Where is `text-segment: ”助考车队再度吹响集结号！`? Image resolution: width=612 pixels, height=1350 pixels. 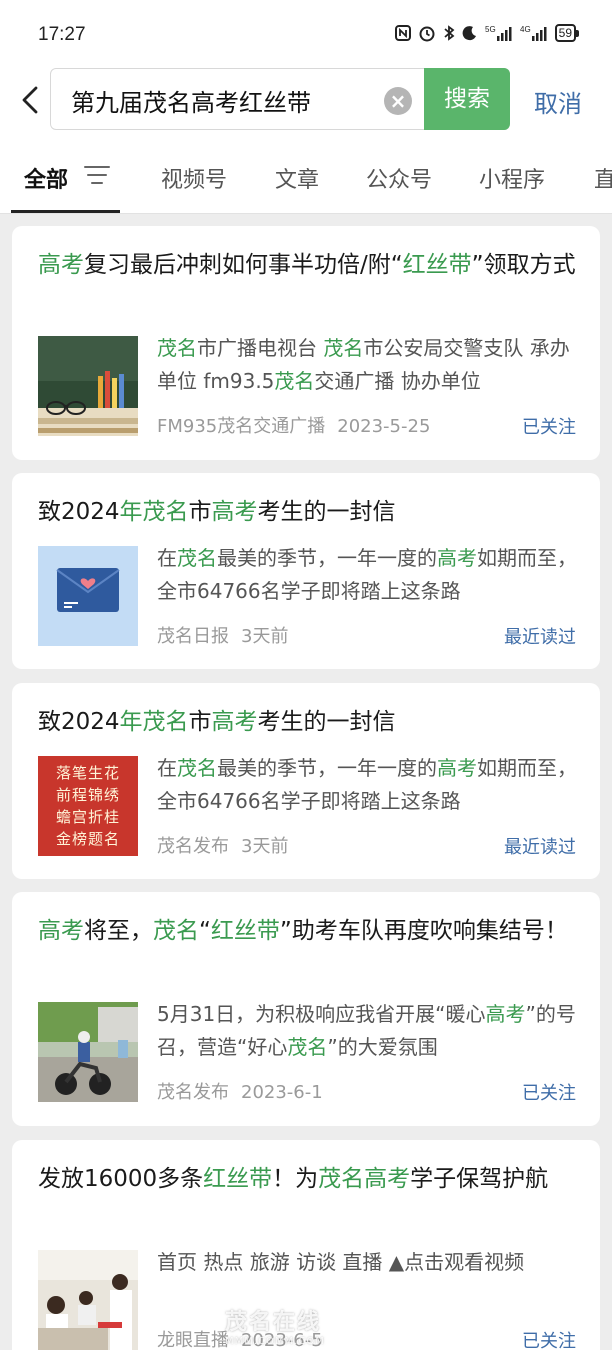 text-segment: ”助考车队再度吹响集结号！ is located at coordinates (423, 931).